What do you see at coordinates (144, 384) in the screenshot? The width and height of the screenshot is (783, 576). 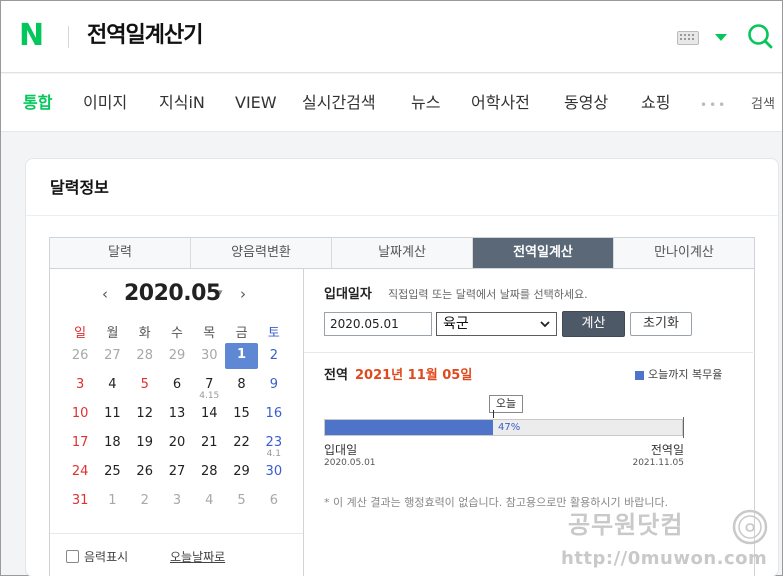 I see `day-number: 5` at bounding box center [144, 384].